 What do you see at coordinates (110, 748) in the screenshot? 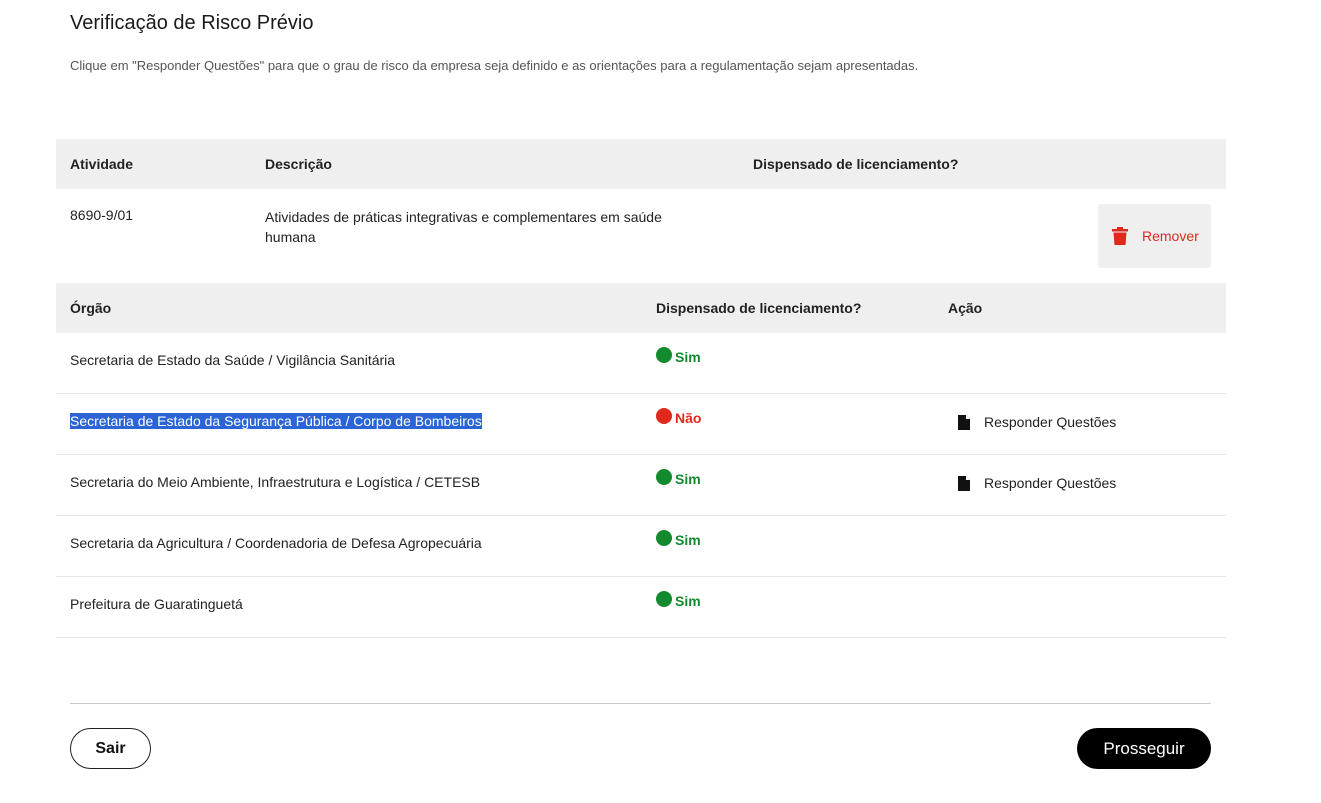
I see `exit-button: Sair` at bounding box center [110, 748].